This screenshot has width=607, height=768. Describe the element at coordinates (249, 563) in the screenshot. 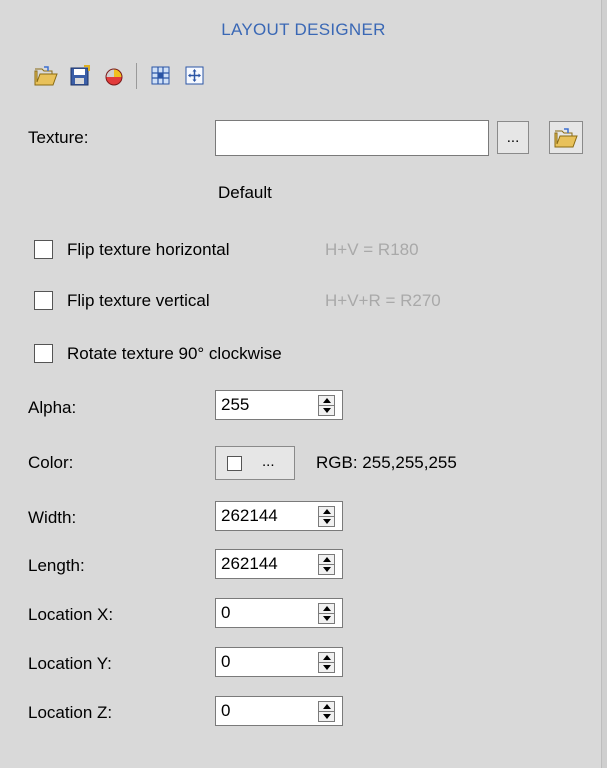

I see `length-value: 262144` at that location.